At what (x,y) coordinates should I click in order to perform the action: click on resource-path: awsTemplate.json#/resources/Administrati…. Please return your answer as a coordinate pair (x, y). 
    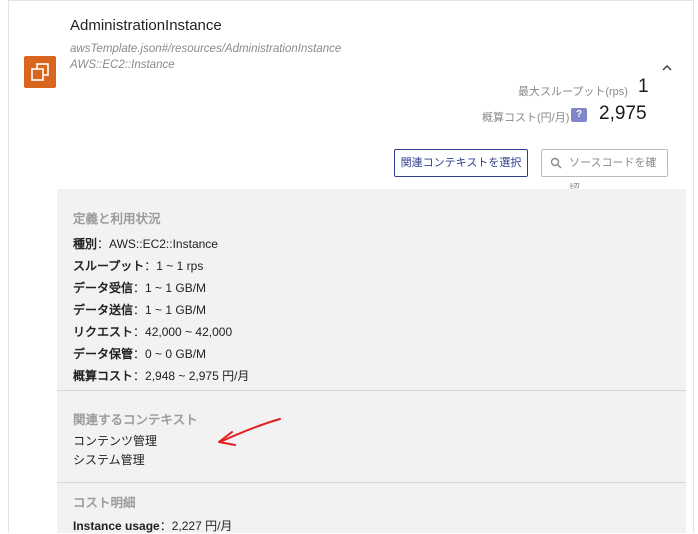
    Looking at the image, I should click on (206, 49).